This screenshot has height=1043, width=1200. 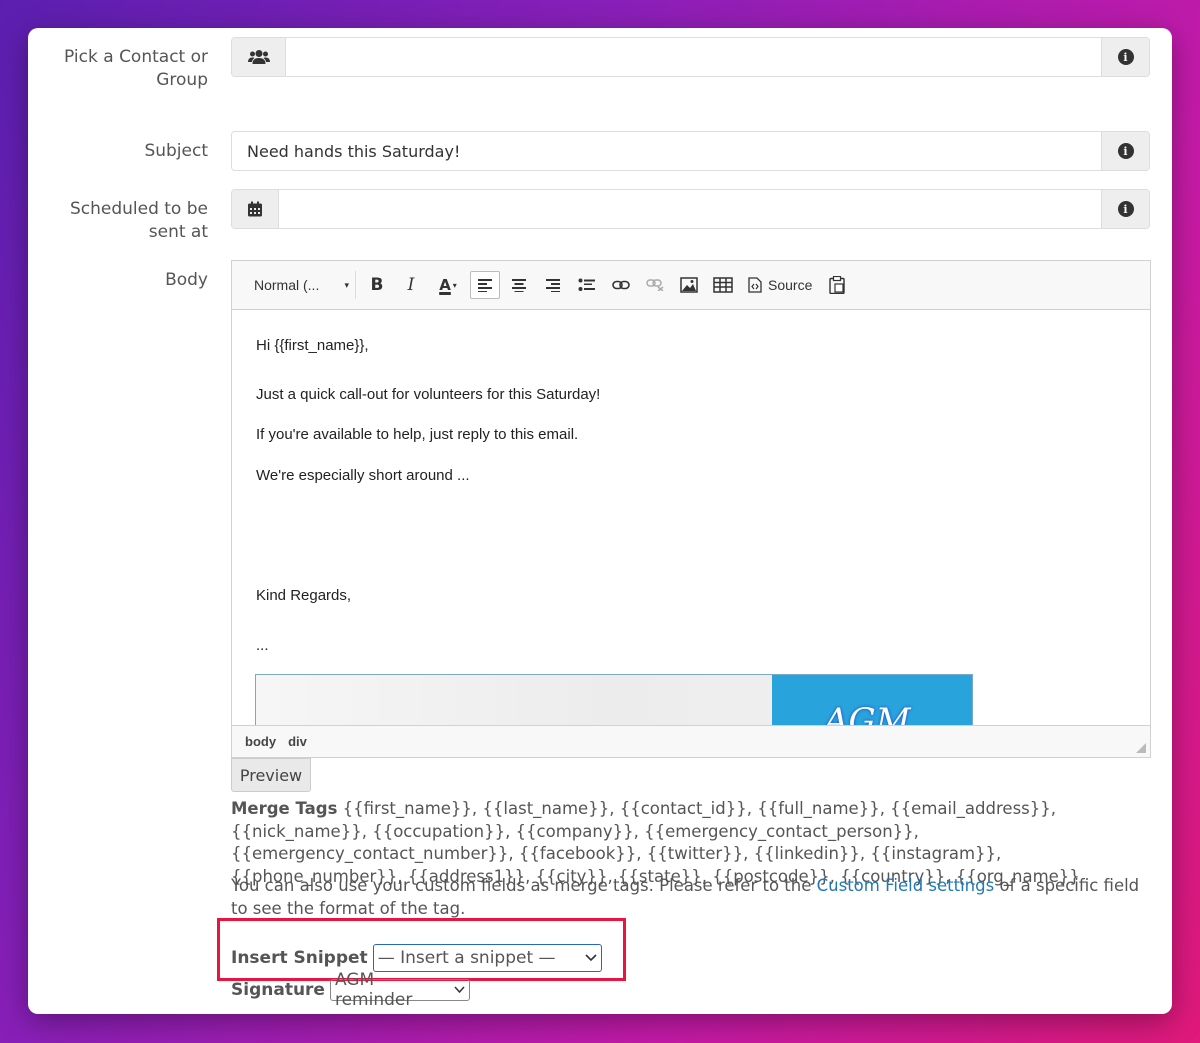 What do you see at coordinates (176, 151) in the screenshot?
I see `subject-label: Subject` at bounding box center [176, 151].